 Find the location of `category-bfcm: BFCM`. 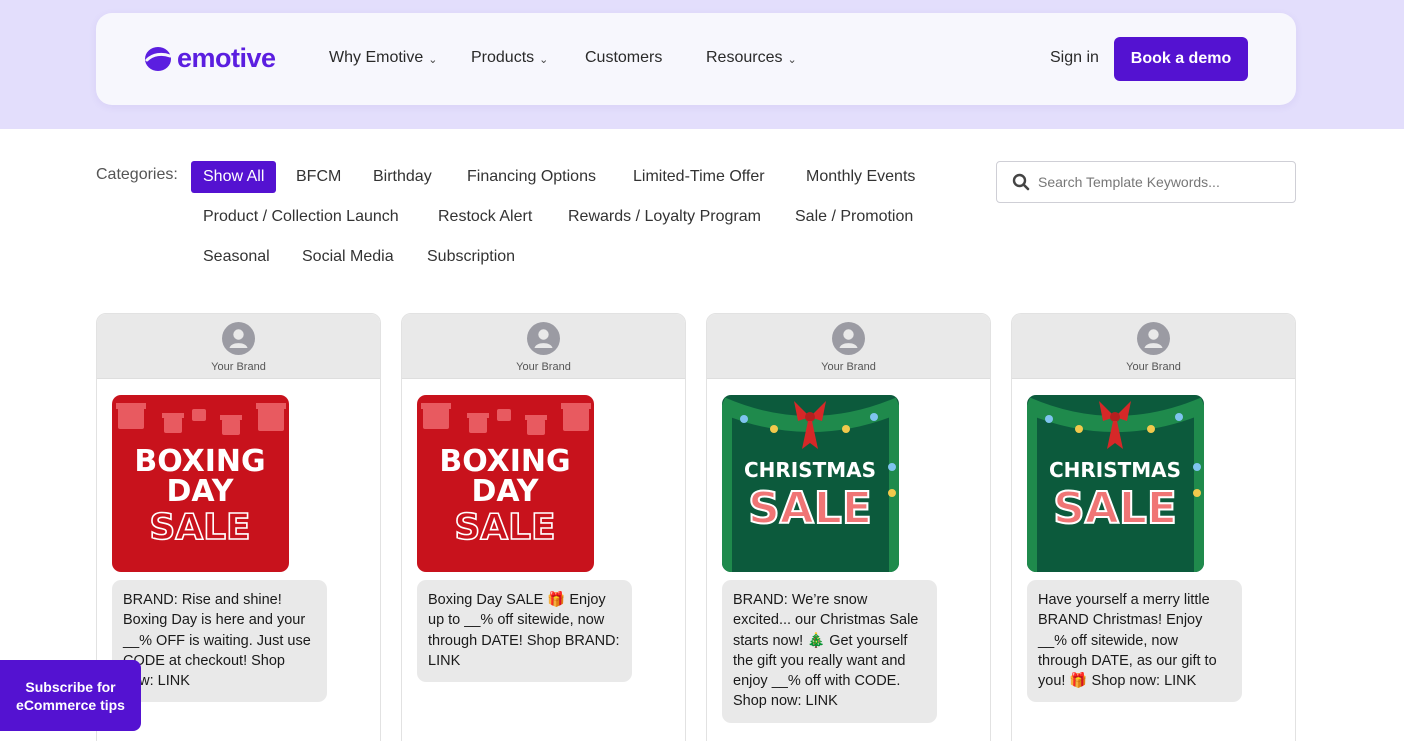

category-bfcm: BFCM is located at coordinates (318, 177).